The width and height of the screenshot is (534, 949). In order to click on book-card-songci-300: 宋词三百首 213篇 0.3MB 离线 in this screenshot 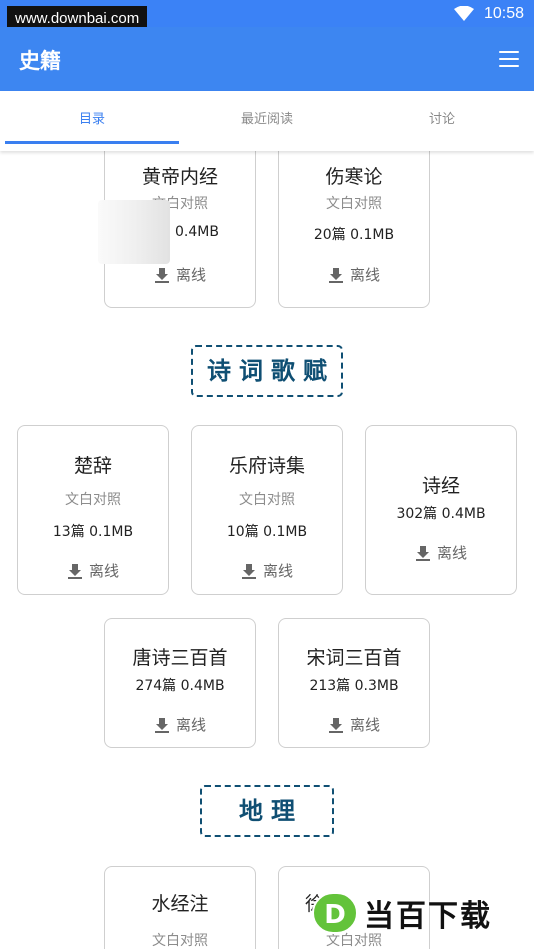, I will do `click(354, 683)`.